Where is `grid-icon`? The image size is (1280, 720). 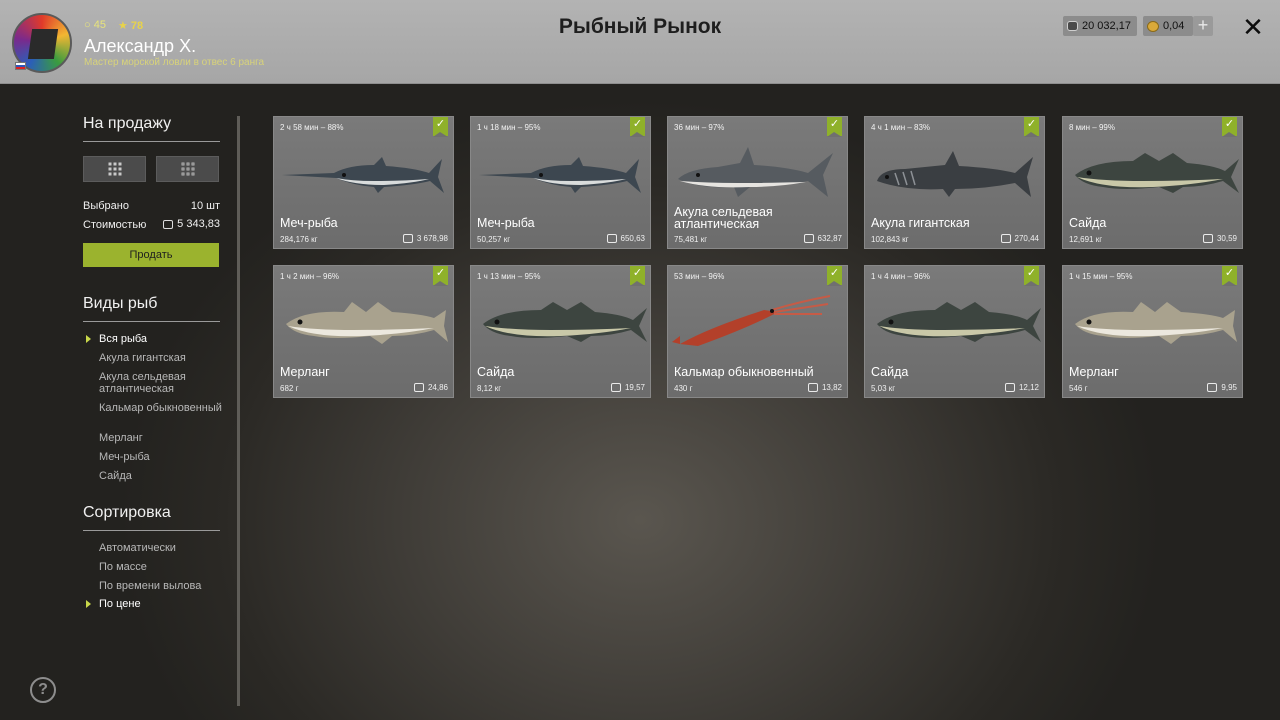
grid-icon is located at coordinates (114, 169).